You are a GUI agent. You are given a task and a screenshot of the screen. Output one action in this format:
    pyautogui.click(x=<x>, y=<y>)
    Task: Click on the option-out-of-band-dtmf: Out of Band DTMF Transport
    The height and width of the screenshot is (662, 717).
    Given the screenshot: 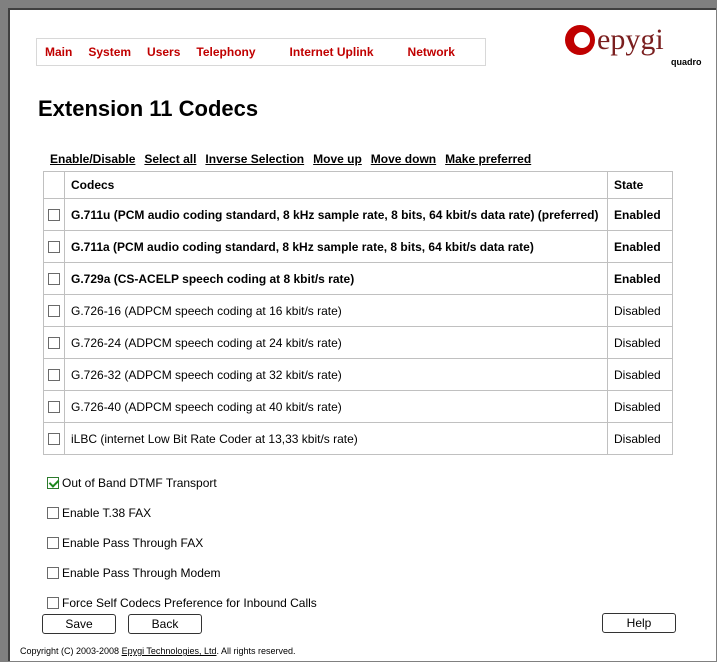 What is the action you would take?
    pyautogui.click(x=182, y=483)
    